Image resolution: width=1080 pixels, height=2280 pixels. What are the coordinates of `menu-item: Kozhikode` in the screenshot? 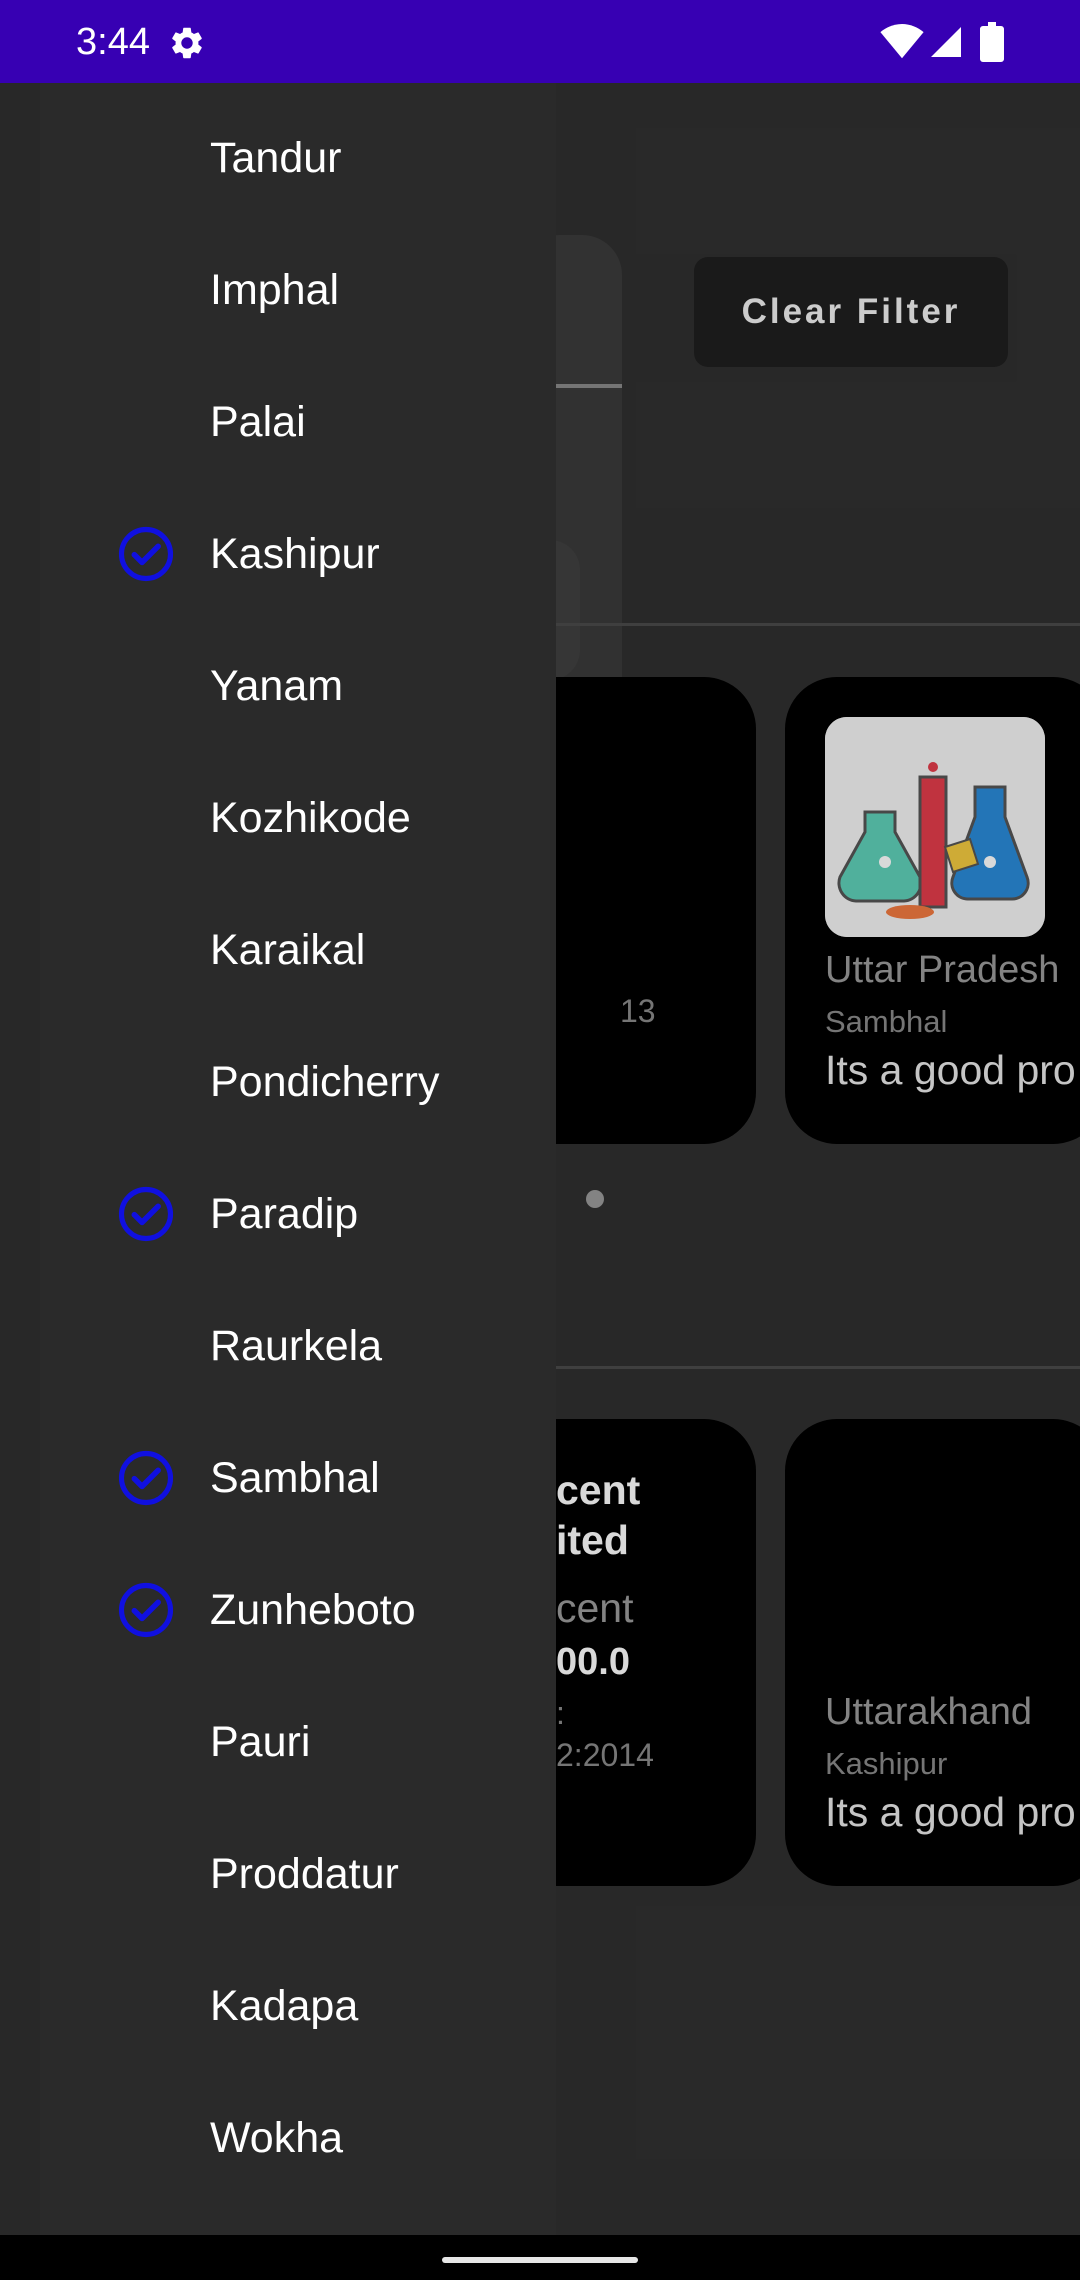 It's located at (298, 818).